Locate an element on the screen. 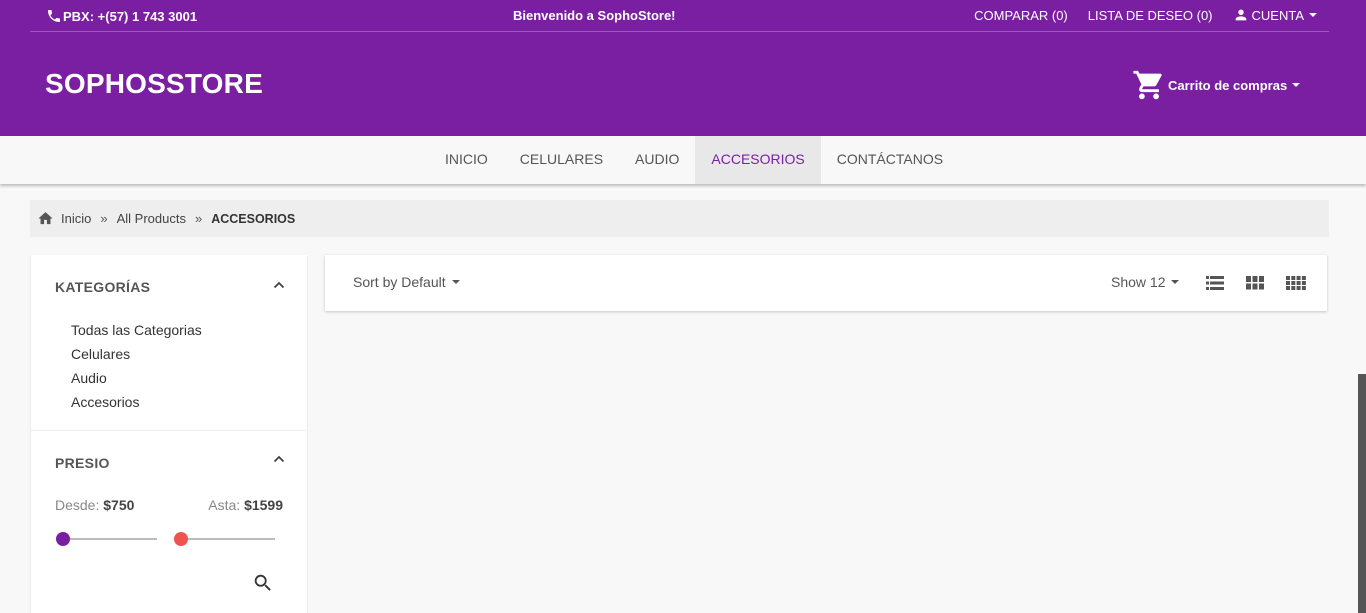 The height and width of the screenshot is (613, 1366). sort-dropdown: Sort by Default is located at coordinates (406, 282).